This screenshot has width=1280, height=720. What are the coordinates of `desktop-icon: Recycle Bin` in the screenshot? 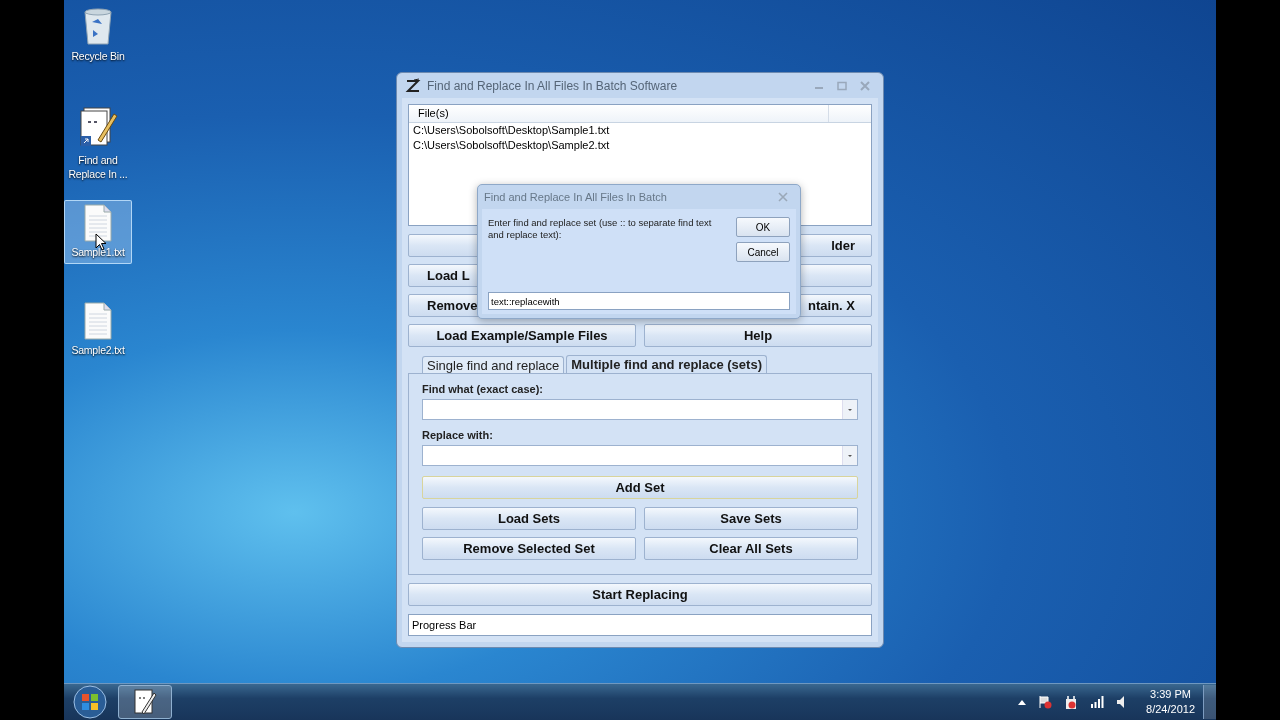 It's located at (98, 36).